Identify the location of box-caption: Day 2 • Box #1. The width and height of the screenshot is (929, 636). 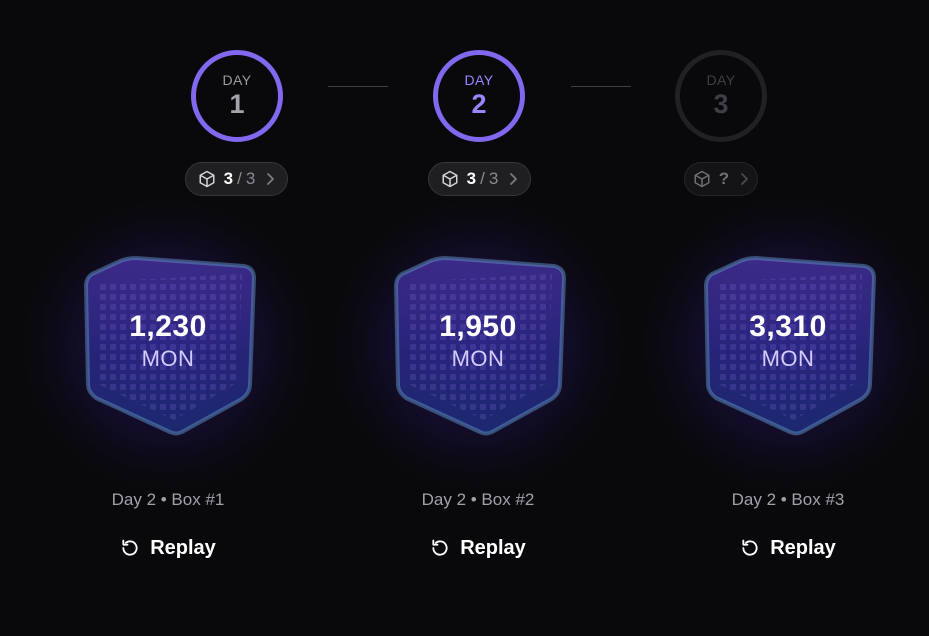
(168, 499).